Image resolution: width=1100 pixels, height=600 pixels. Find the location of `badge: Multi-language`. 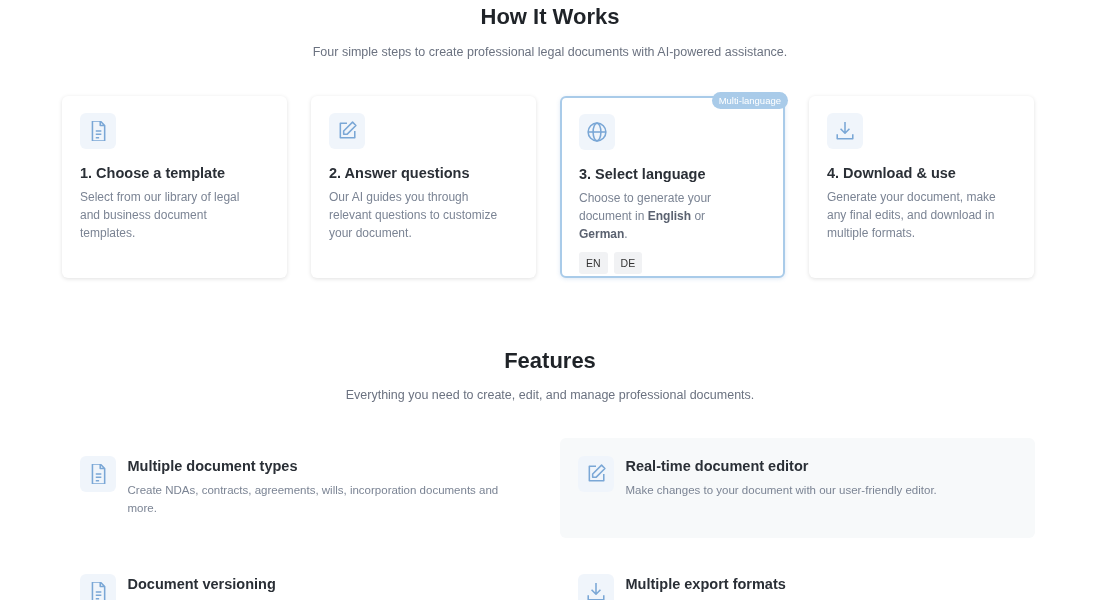

badge: Multi-language is located at coordinates (749, 100).